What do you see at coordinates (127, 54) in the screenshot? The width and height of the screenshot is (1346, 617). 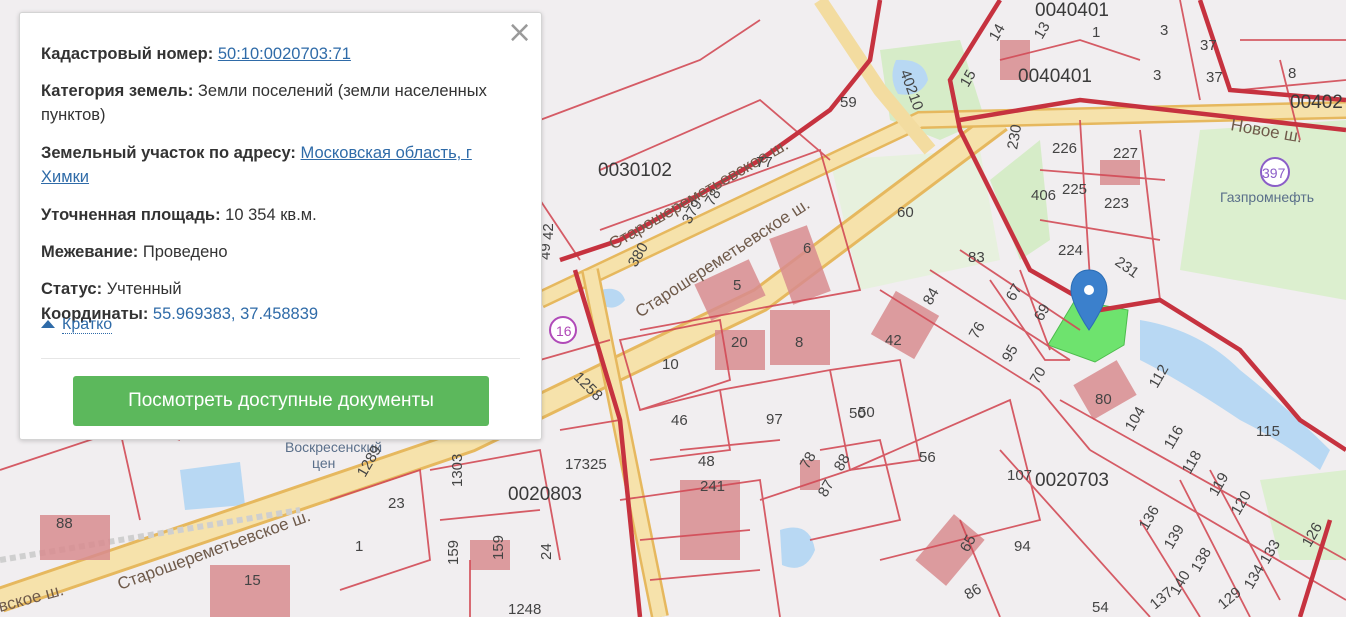 I see `cadastral-number-label: Кадастровый номер:` at bounding box center [127, 54].